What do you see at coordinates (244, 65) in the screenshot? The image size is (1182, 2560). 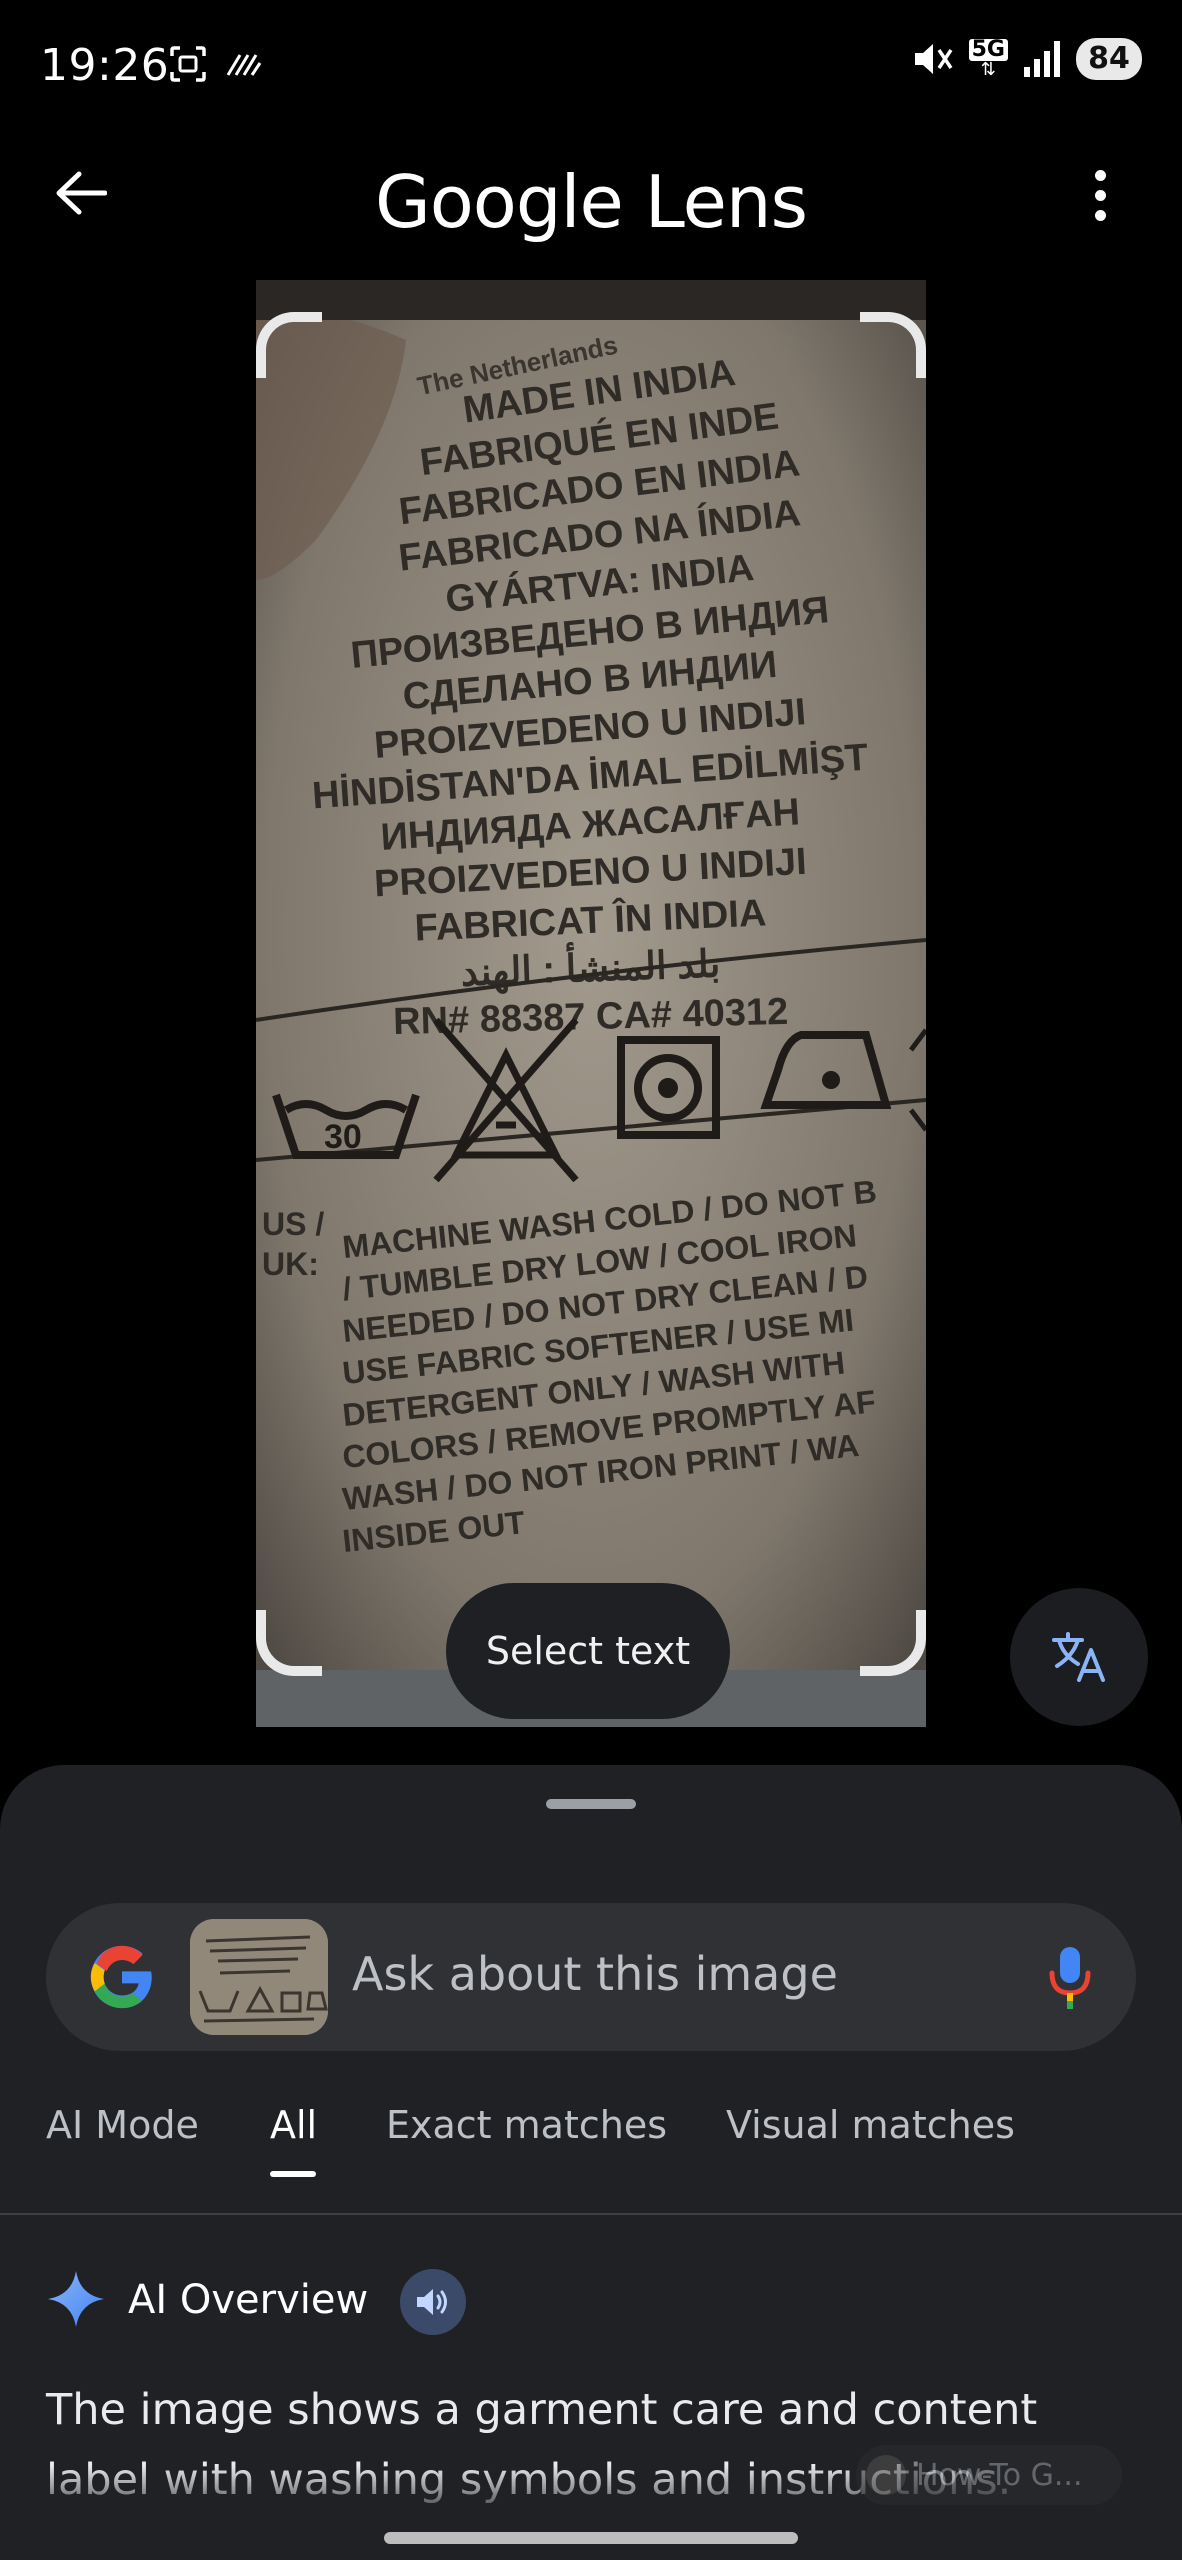 I see `nfc-stripes-icon` at bounding box center [244, 65].